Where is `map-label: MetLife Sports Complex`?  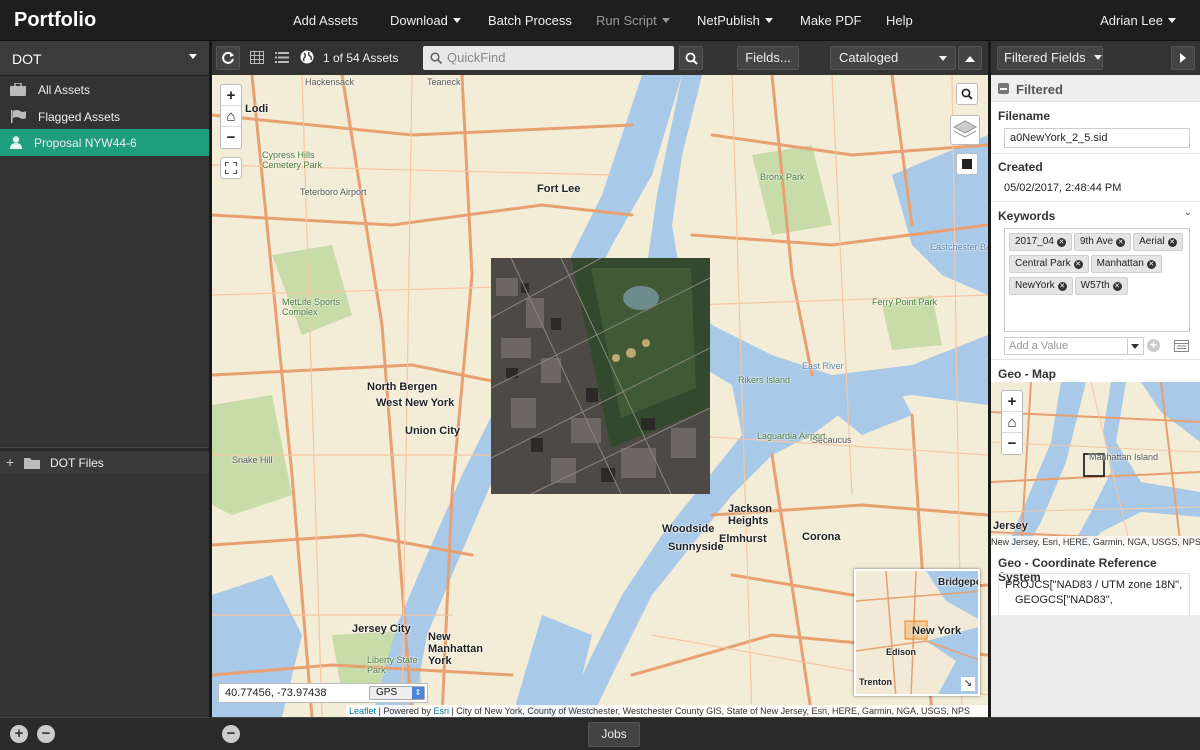
map-label: MetLife Sports Complex is located at coordinates (311, 307).